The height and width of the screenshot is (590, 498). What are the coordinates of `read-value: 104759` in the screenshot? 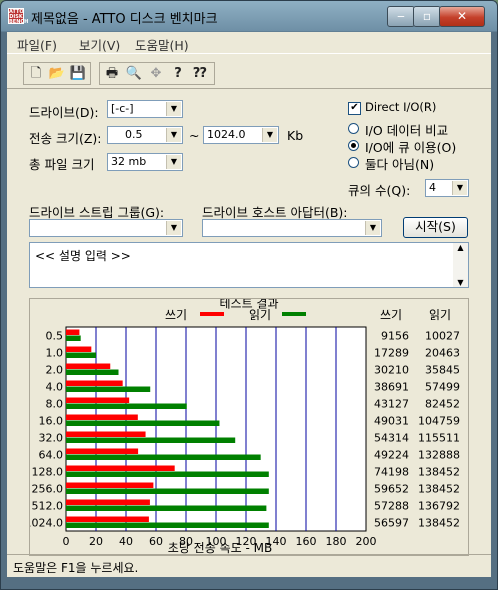 It's located at (439, 421).